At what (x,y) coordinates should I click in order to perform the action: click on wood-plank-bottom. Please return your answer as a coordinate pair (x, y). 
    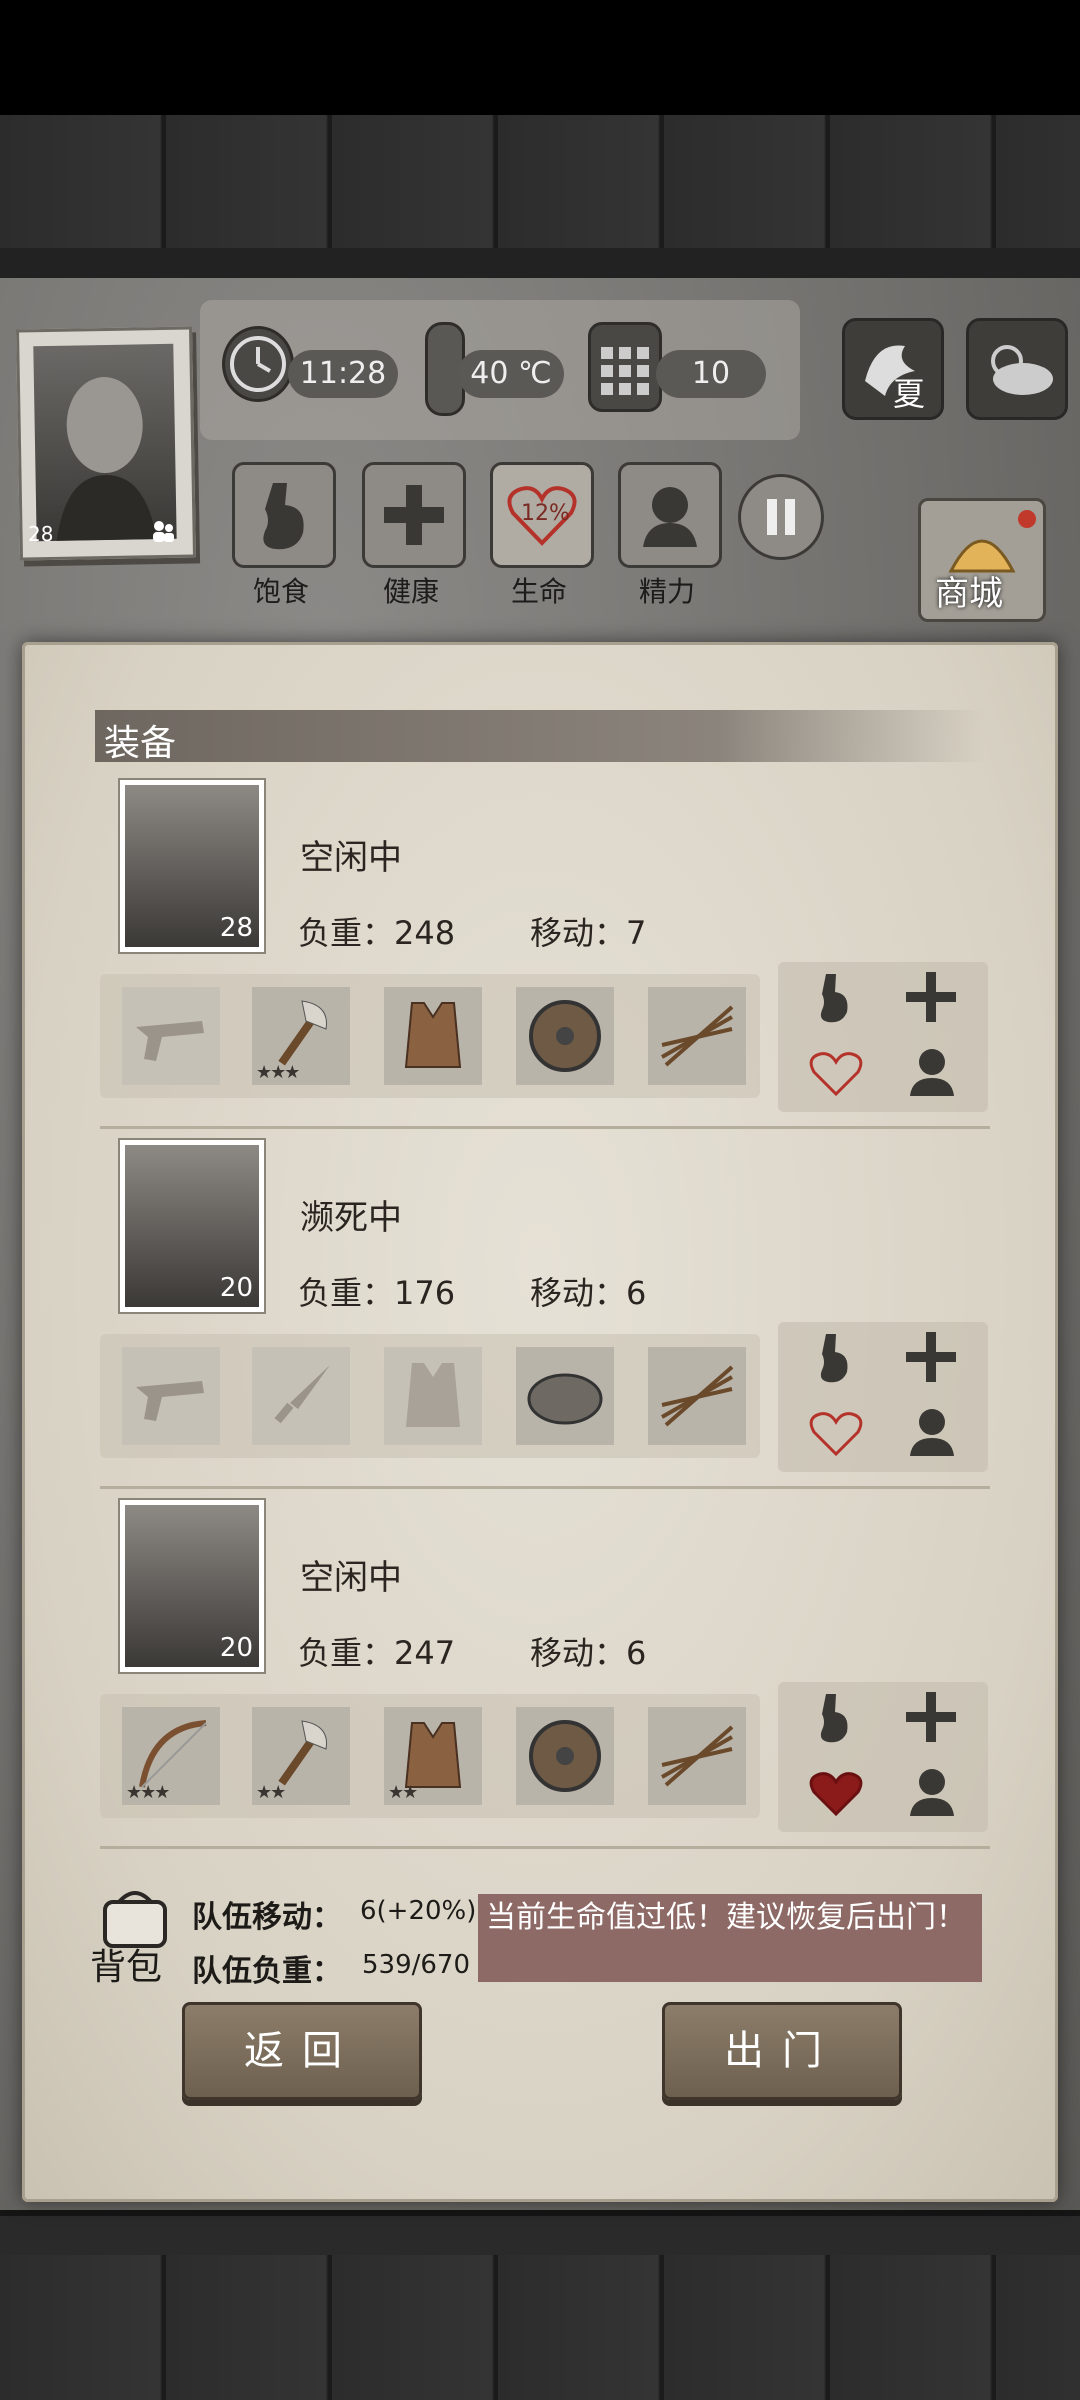
    Looking at the image, I should click on (540, 2327).